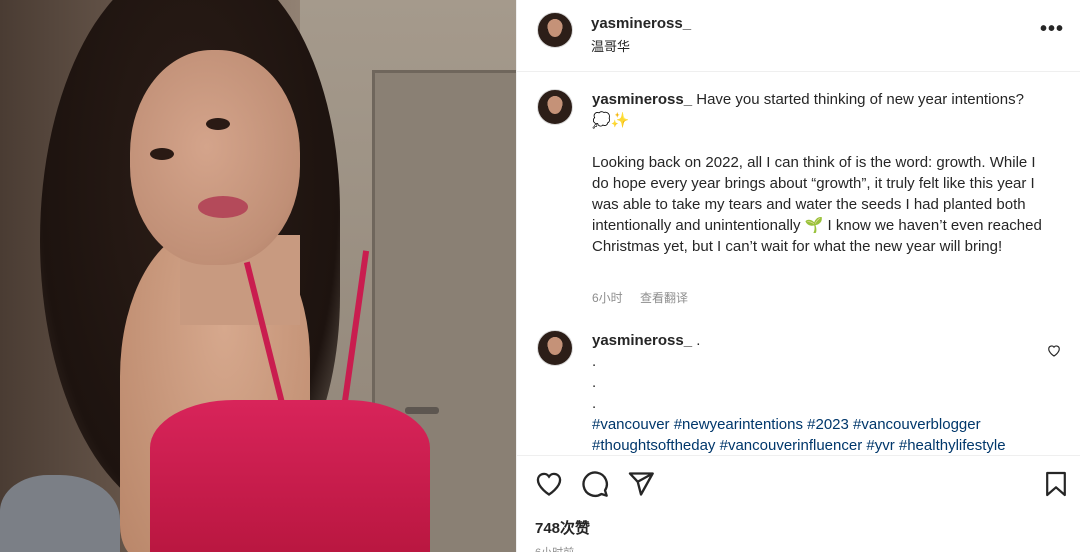  Describe the element at coordinates (698, 340) in the screenshot. I see `comment-text: .` at that location.